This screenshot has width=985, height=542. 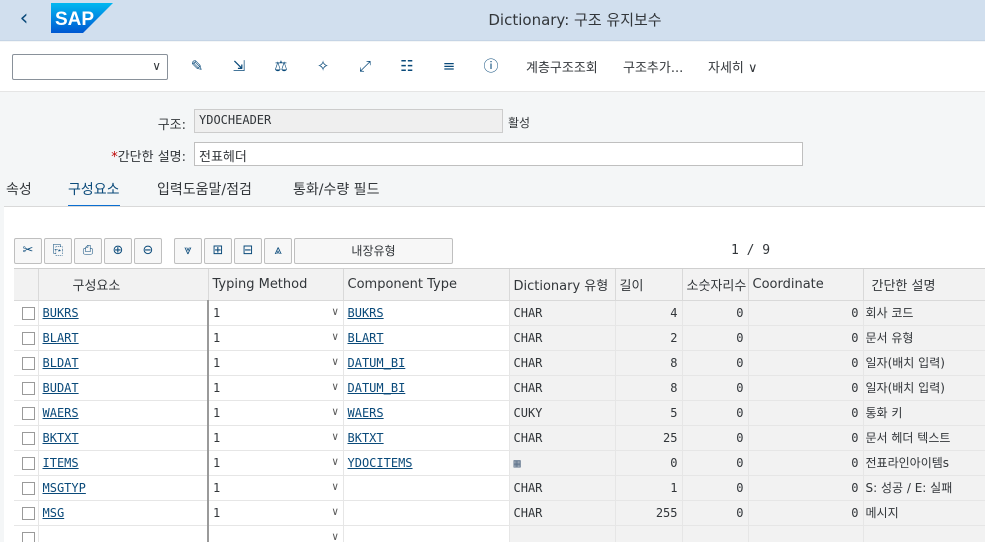 I want to click on tab-attributes: 속성, so click(x=19, y=192).